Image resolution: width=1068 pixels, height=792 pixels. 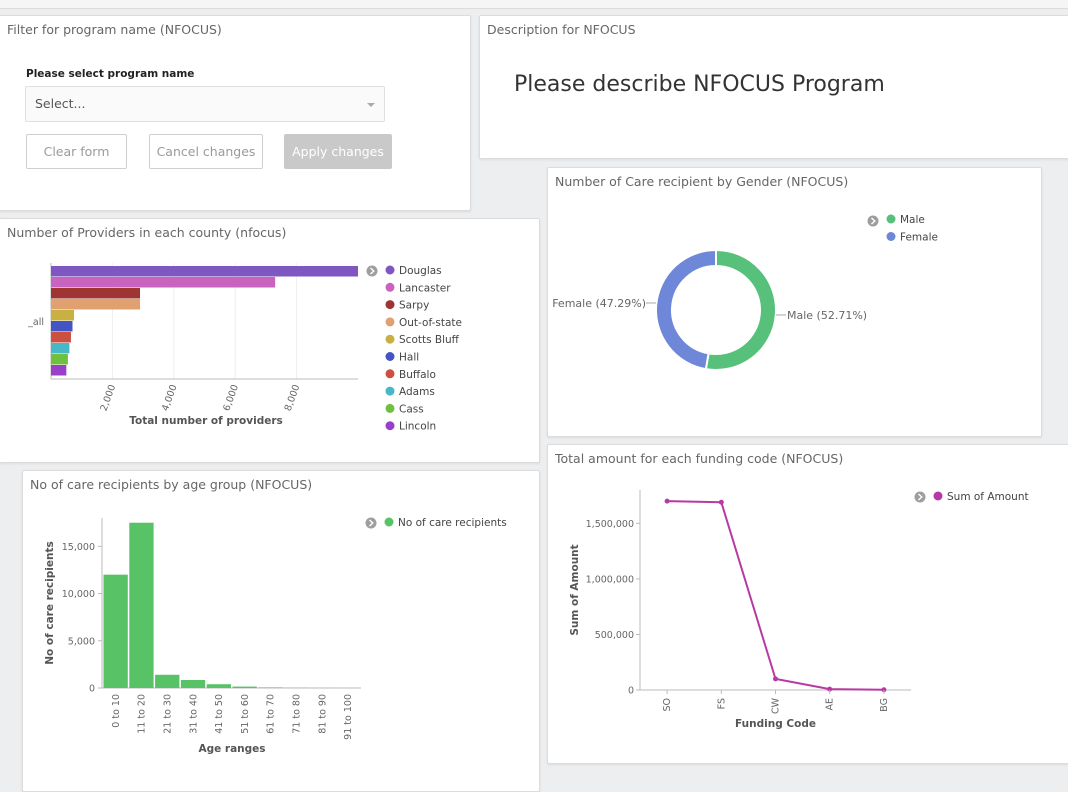 What do you see at coordinates (78, 594) in the screenshot?
I see `y-tick-label: 10,000` at bounding box center [78, 594].